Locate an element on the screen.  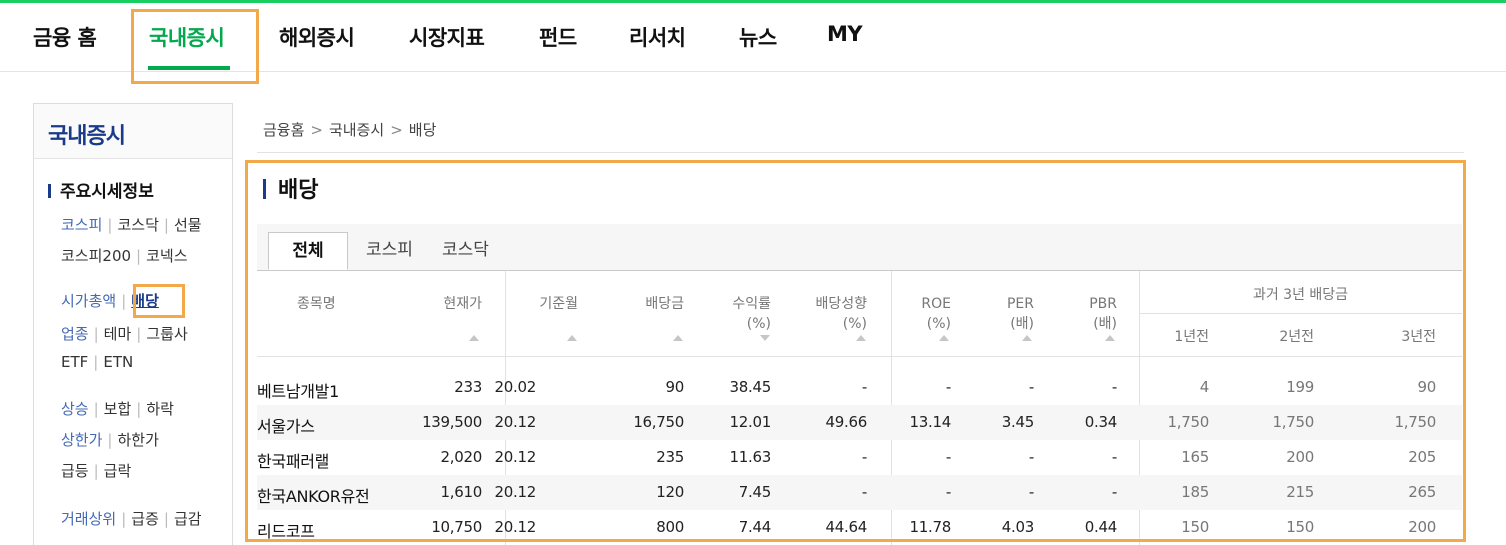
stock-name-link: 한국ANKOR유전 is located at coordinates (313, 495).